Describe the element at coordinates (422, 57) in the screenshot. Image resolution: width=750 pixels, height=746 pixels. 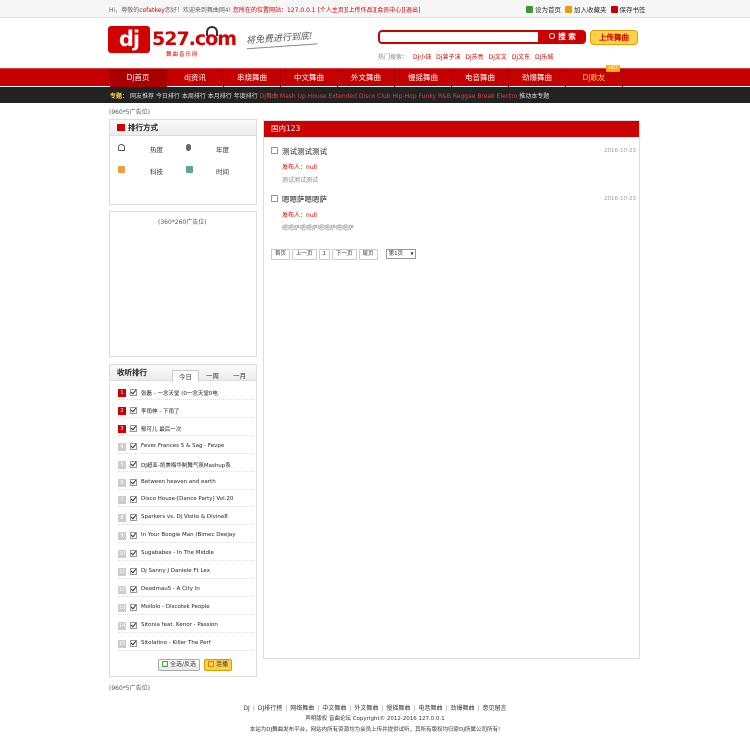
I see `hot-keyword: Dj小钰` at that location.